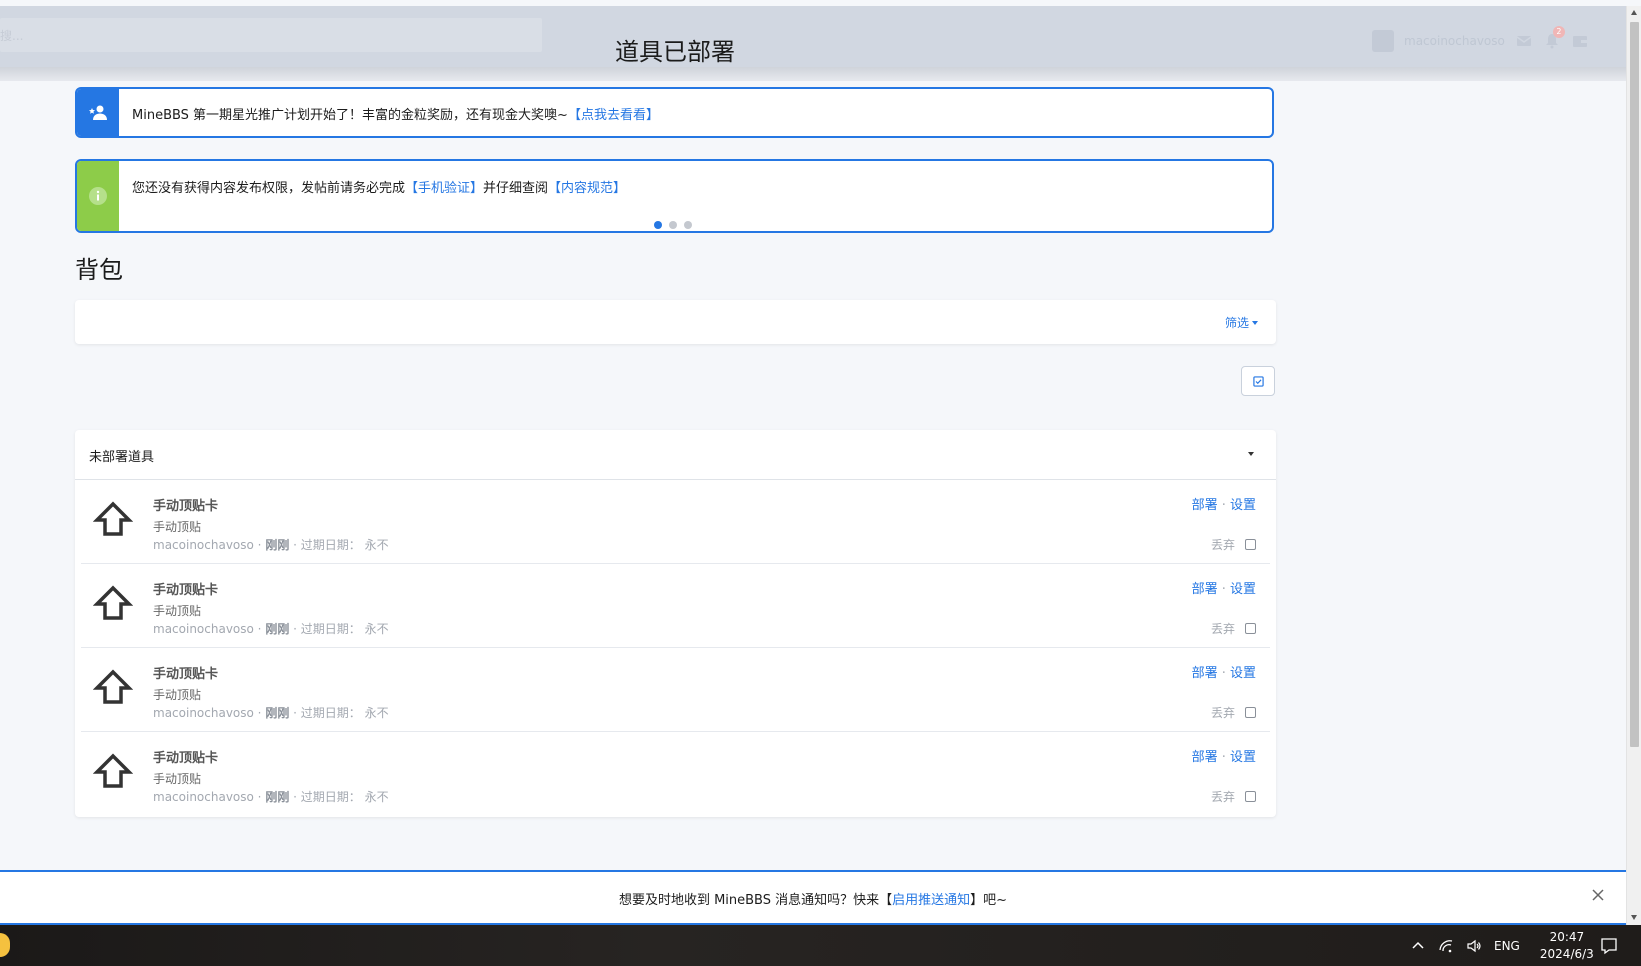 The width and height of the screenshot is (1641, 966). What do you see at coordinates (5, 945) in the screenshot?
I see `taskbar-app-icon` at bounding box center [5, 945].